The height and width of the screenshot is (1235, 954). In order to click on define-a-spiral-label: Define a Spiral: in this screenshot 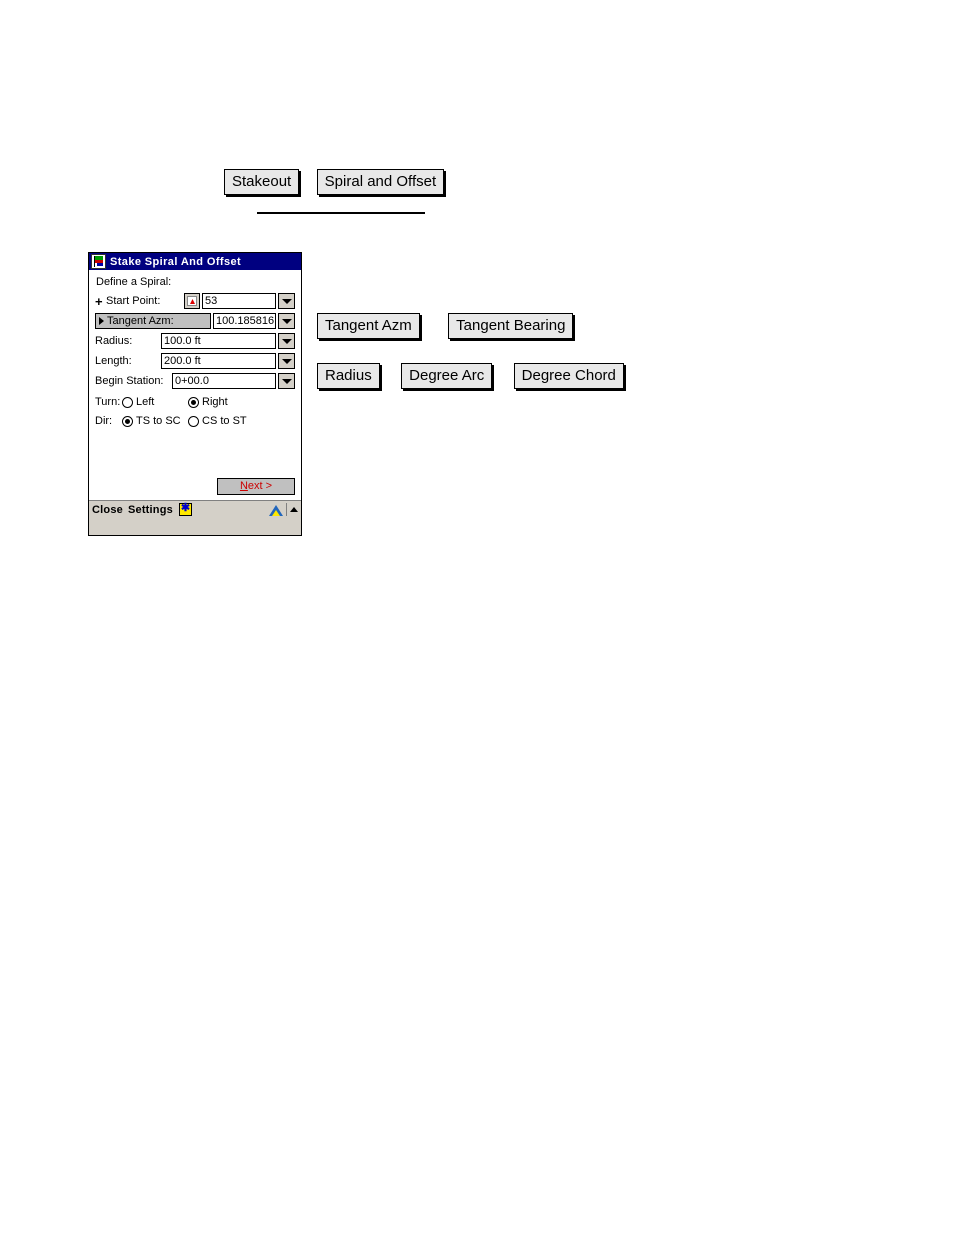, I will do `click(134, 282)`.